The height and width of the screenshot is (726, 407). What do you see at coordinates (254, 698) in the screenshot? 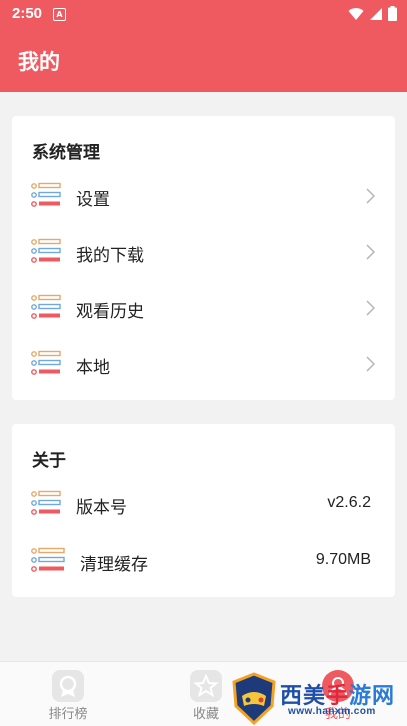
I see `gamepad-shield-logo` at bounding box center [254, 698].